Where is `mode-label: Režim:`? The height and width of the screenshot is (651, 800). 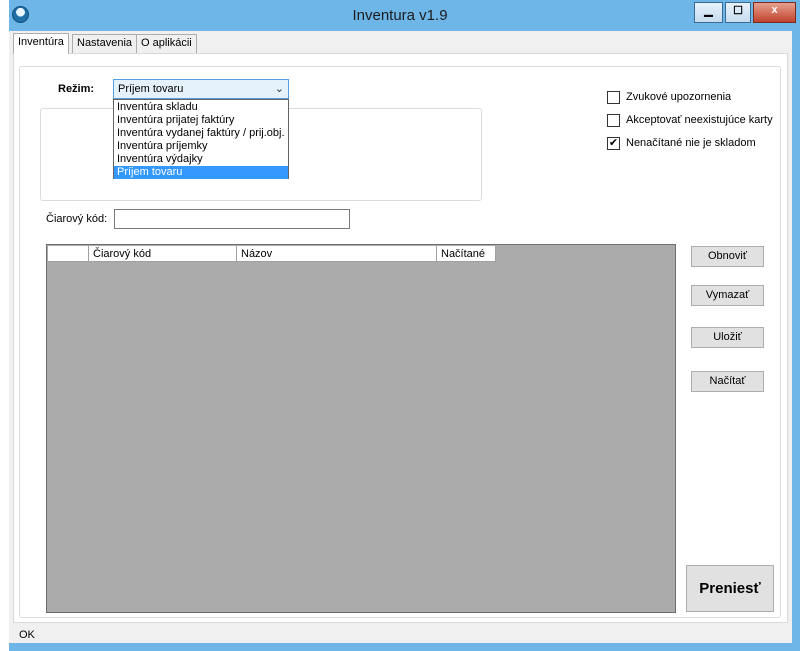 mode-label: Režim: is located at coordinates (76, 89).